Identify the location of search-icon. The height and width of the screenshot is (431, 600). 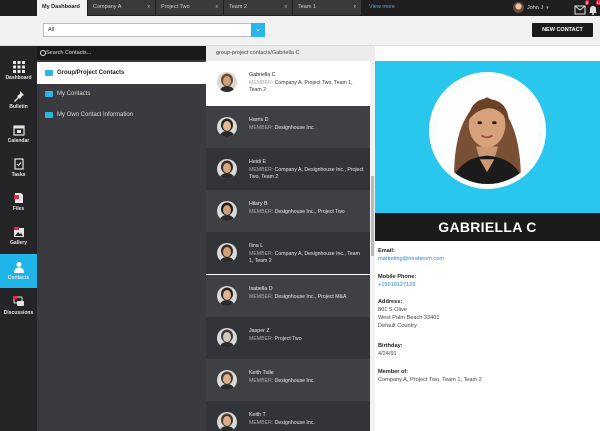
(43, 53).